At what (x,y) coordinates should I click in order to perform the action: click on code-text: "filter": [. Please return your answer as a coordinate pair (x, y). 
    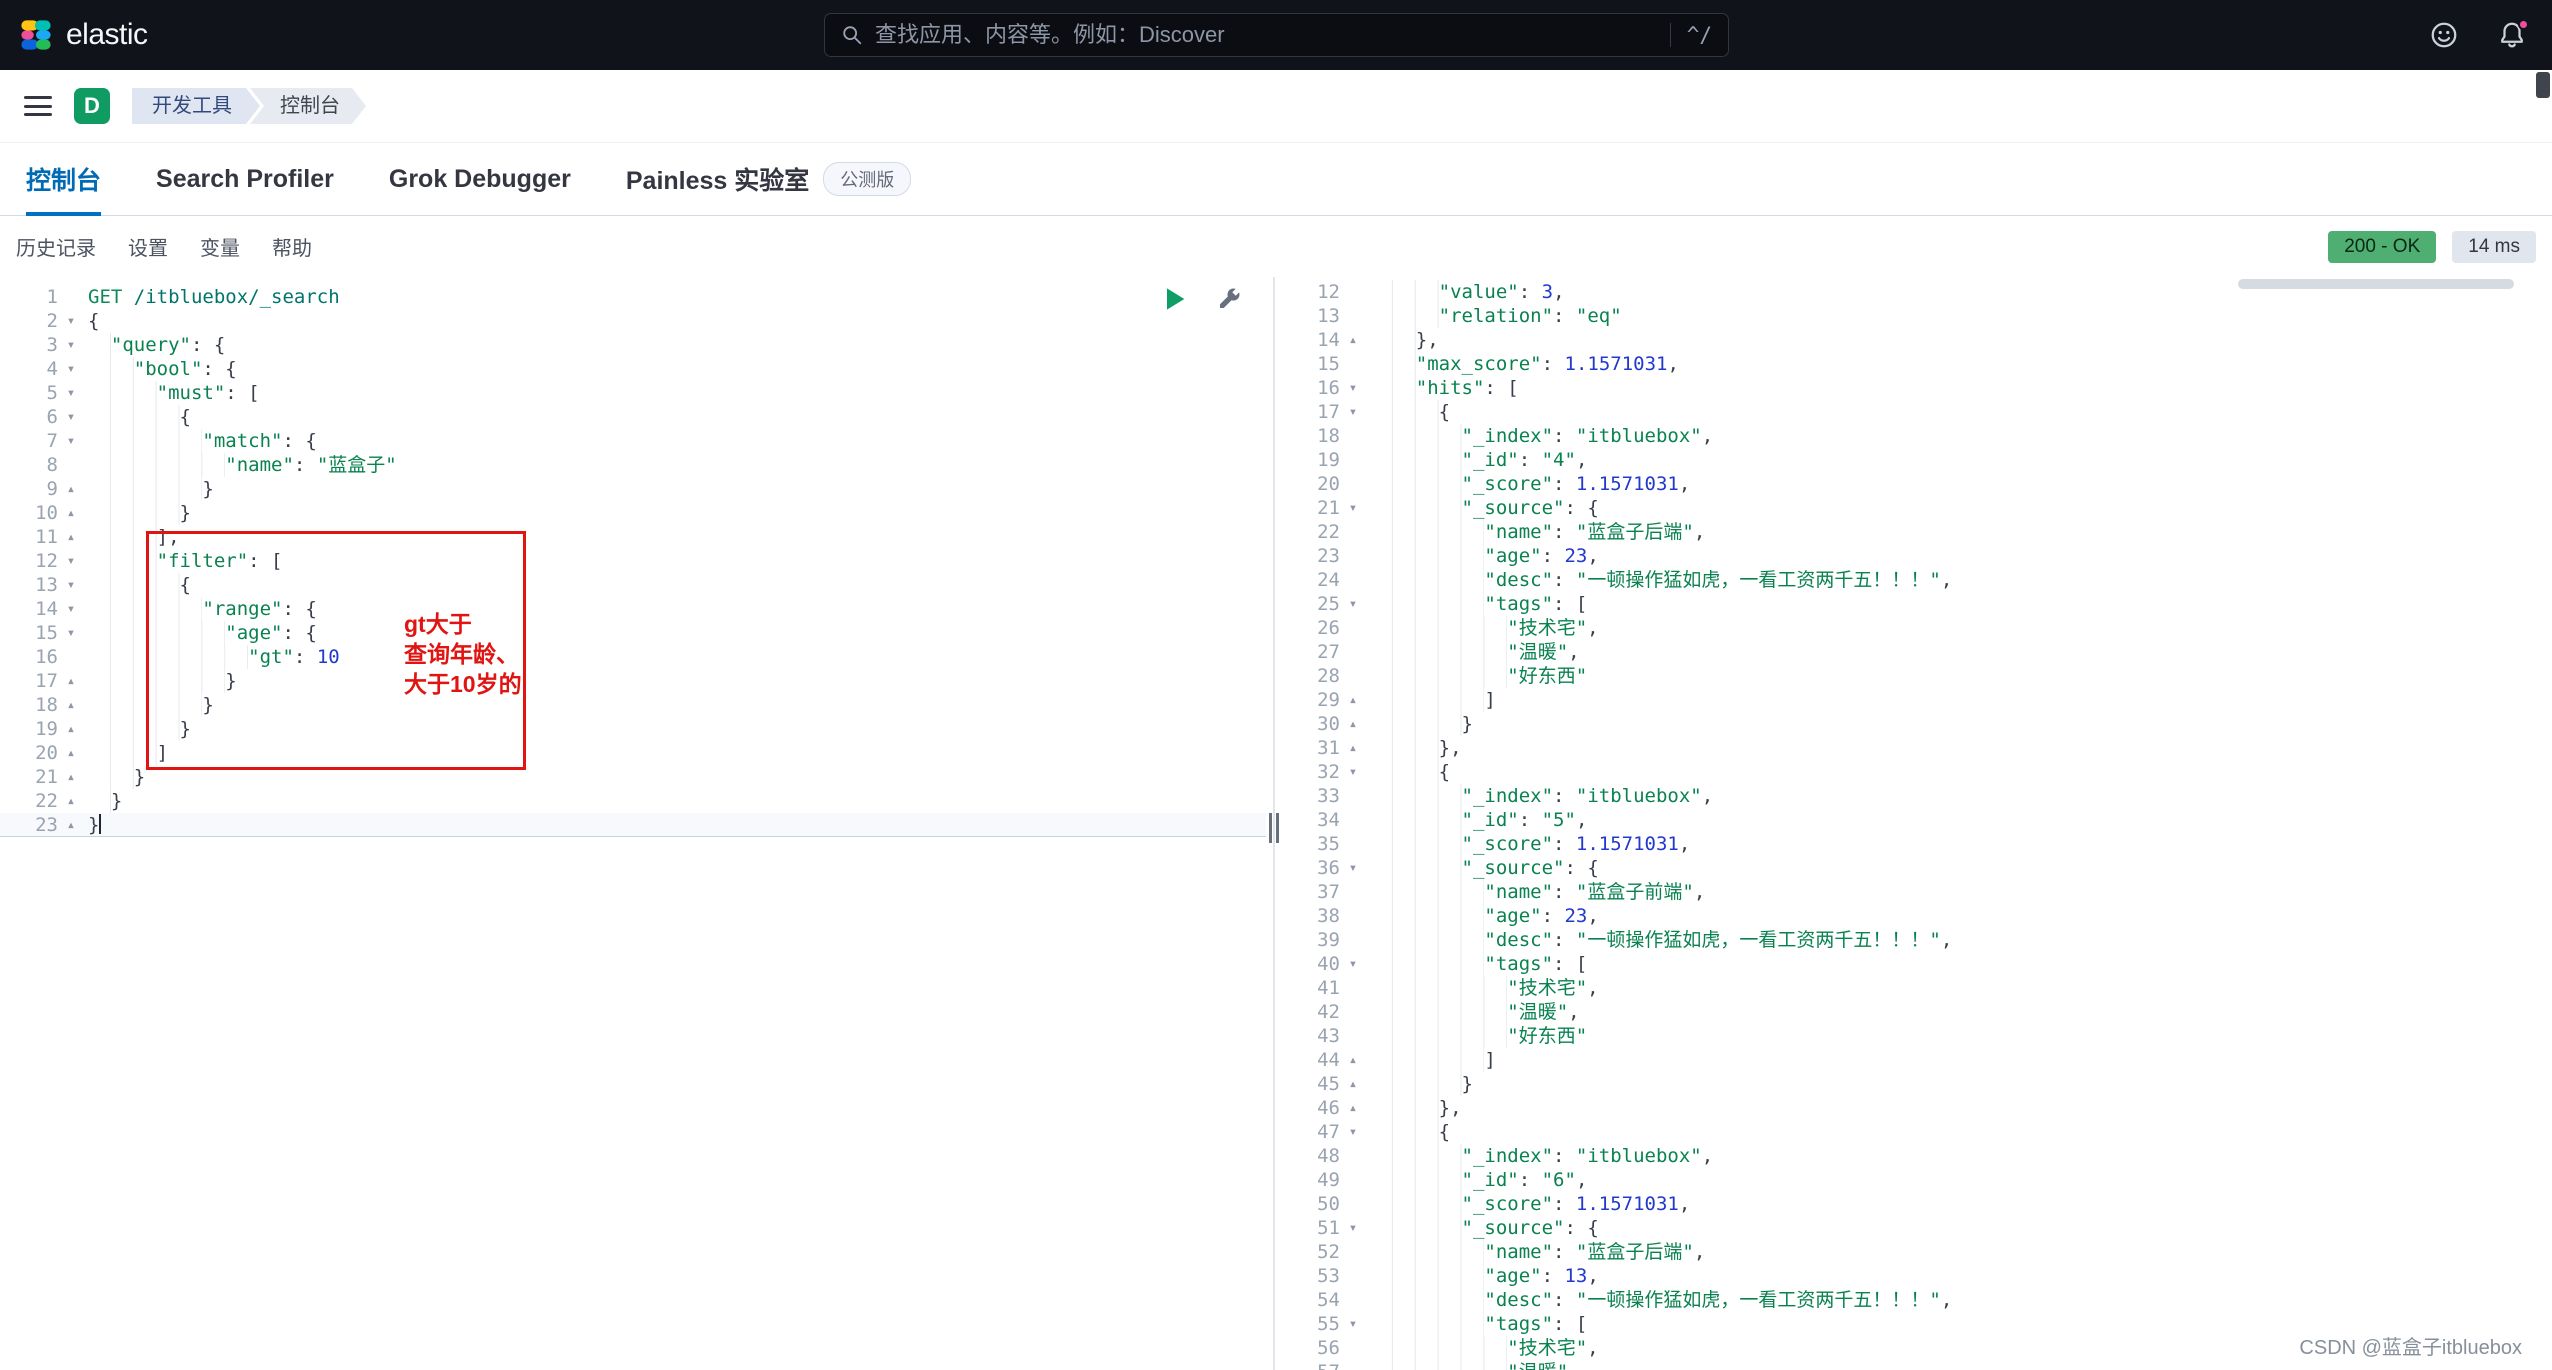
    Looking at the image, I should click on (185, 561).